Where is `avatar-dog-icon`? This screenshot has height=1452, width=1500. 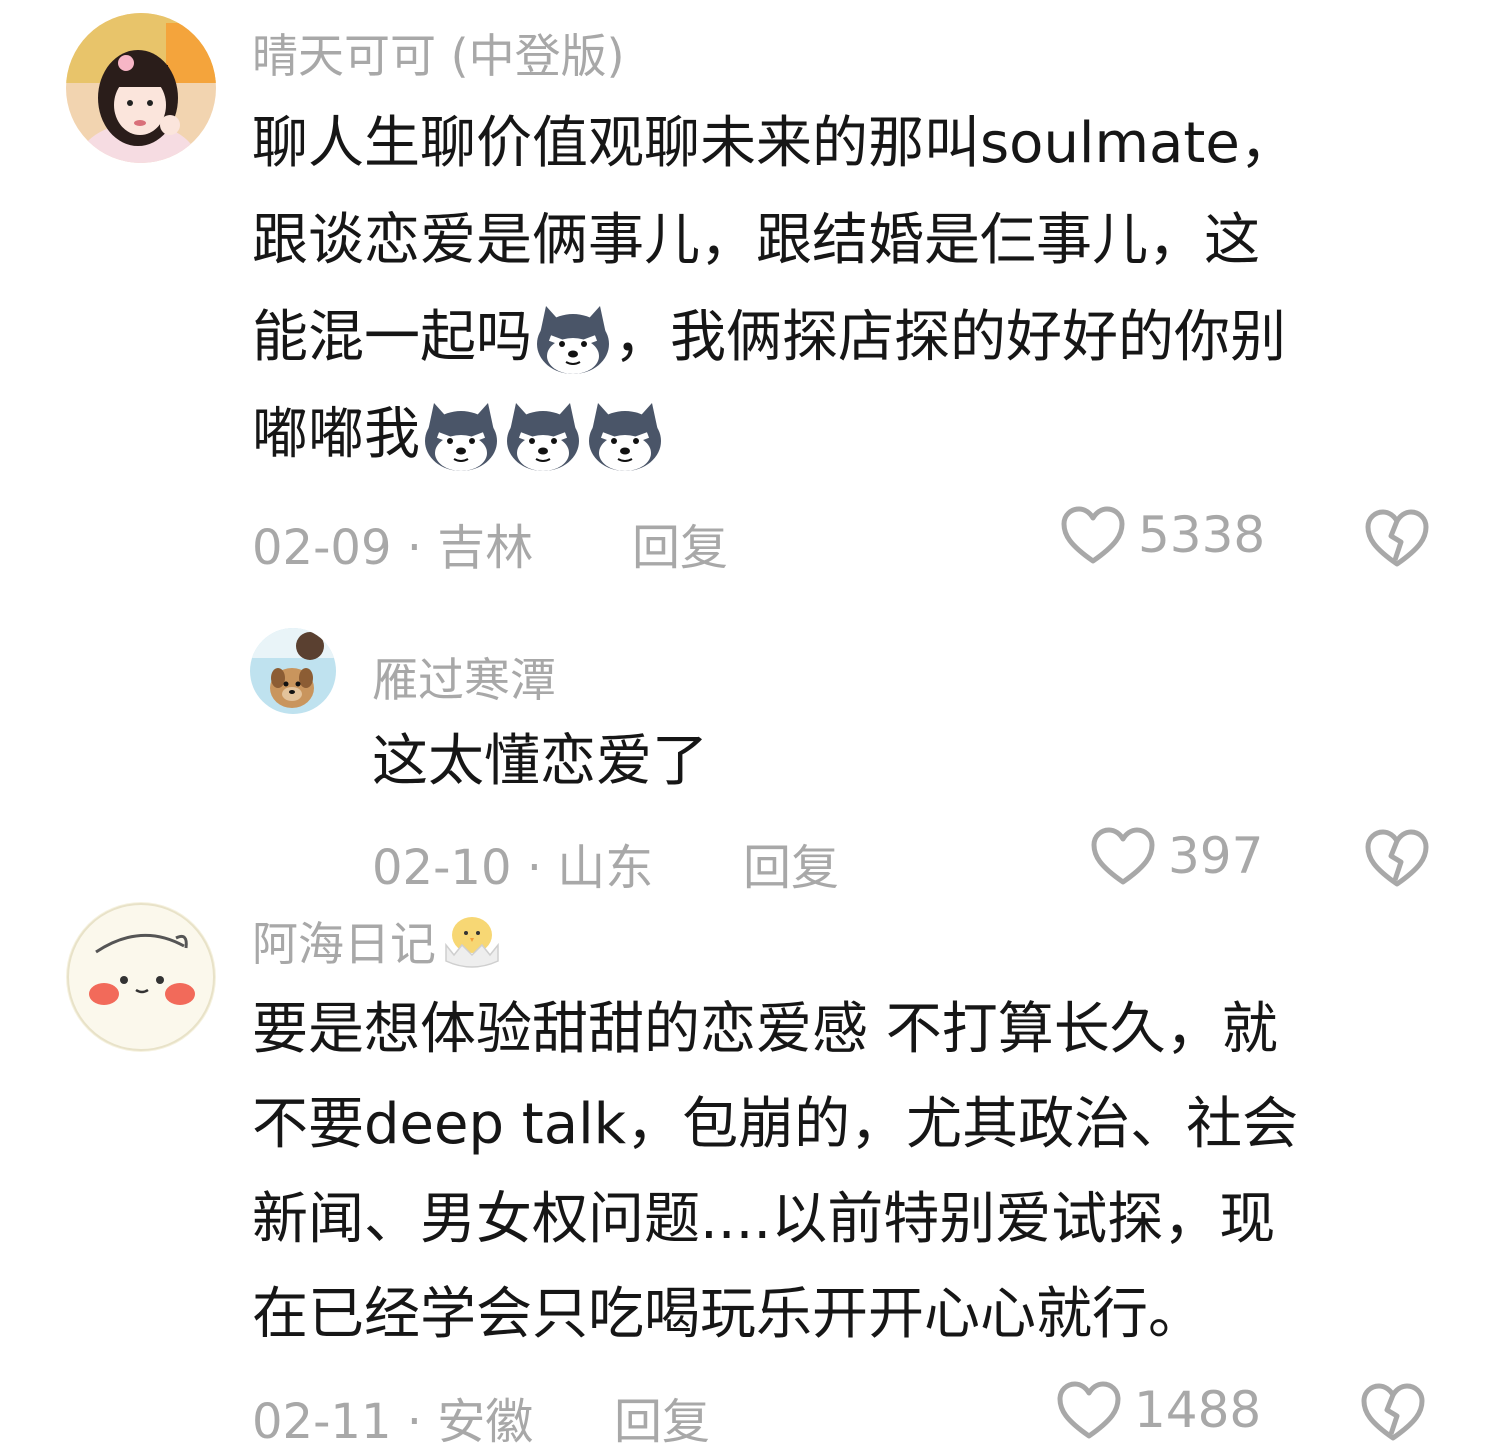
avatar-dog-icon is located at coordinates (293, 671).